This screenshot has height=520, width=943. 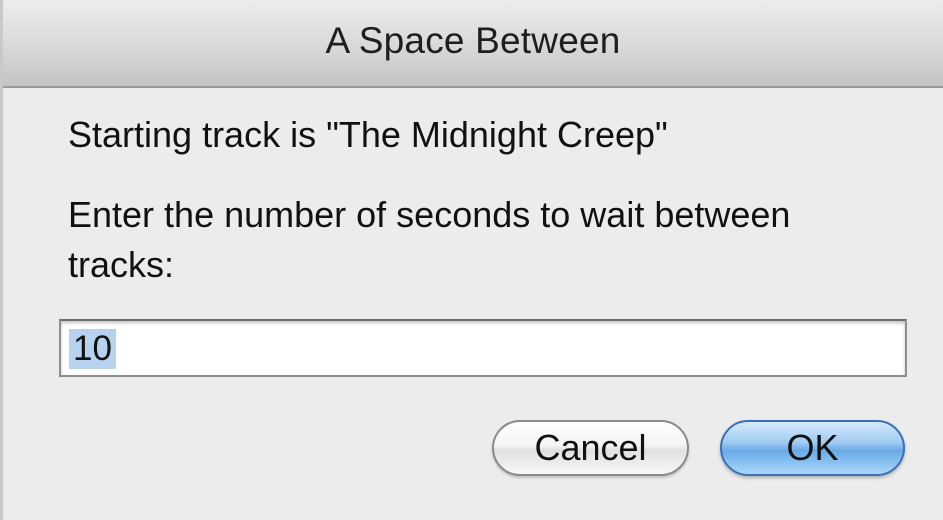 I want to click on cancel-button: Cancel, so click(x=590, y=448).